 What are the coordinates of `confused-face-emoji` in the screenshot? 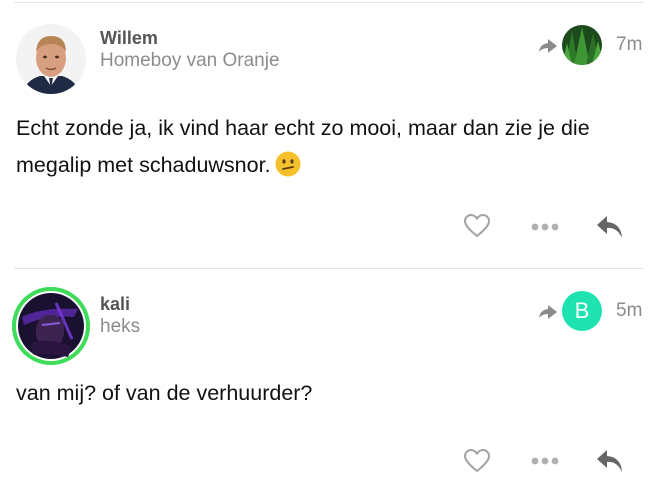 It's located at (288, 164).